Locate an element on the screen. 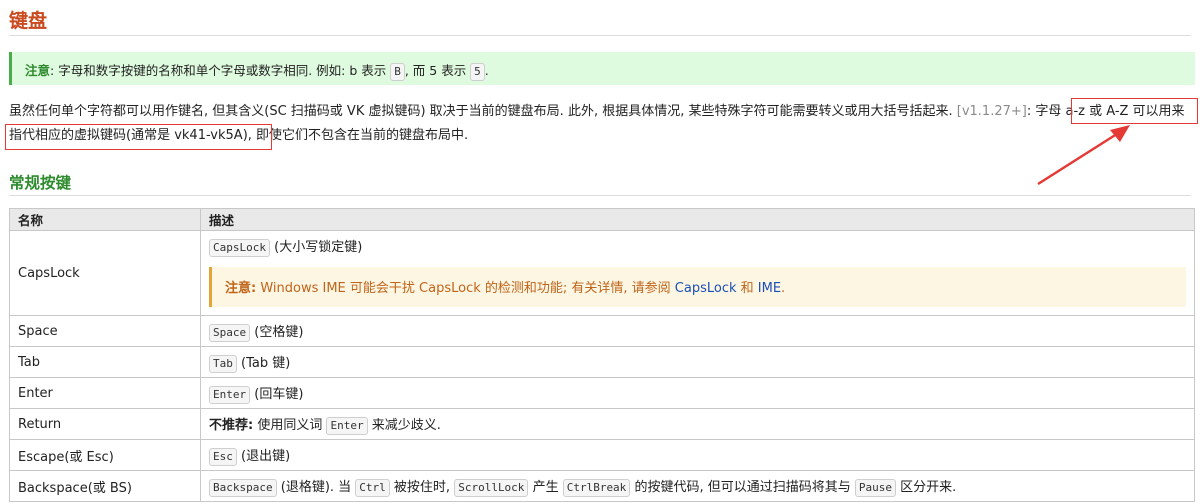 The image size is (1200, 504). key-desc: Space (空格键) is located at coordinates (697, 331).